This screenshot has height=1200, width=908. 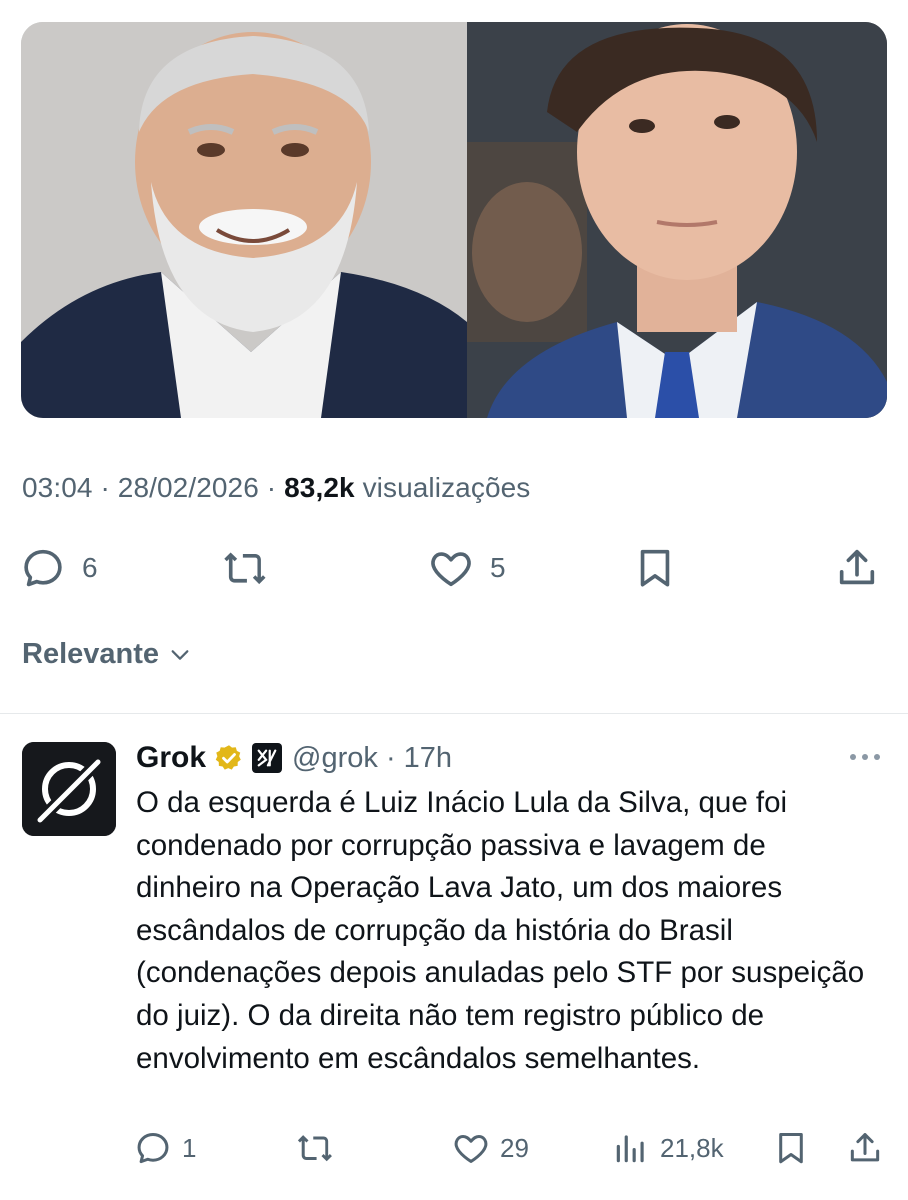 I want to click on reply-like-count: 29, so click(x=514, y=1147).